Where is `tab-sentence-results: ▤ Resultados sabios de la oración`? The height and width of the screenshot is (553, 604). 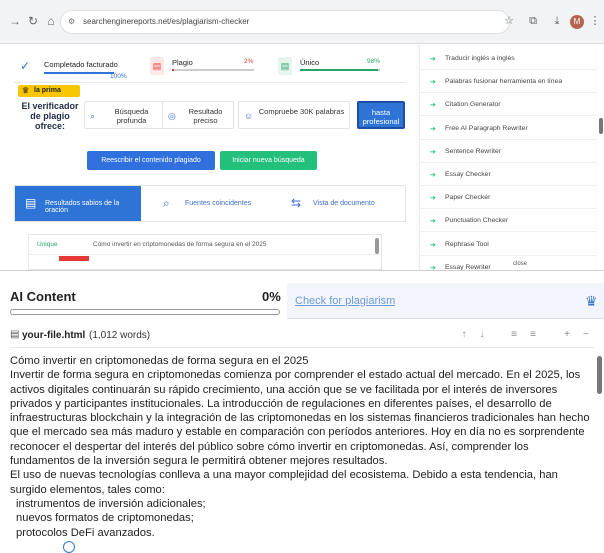
tab-sentence-results: ▤ Resultados sabios de la oración is located at coordinates (78, 203).